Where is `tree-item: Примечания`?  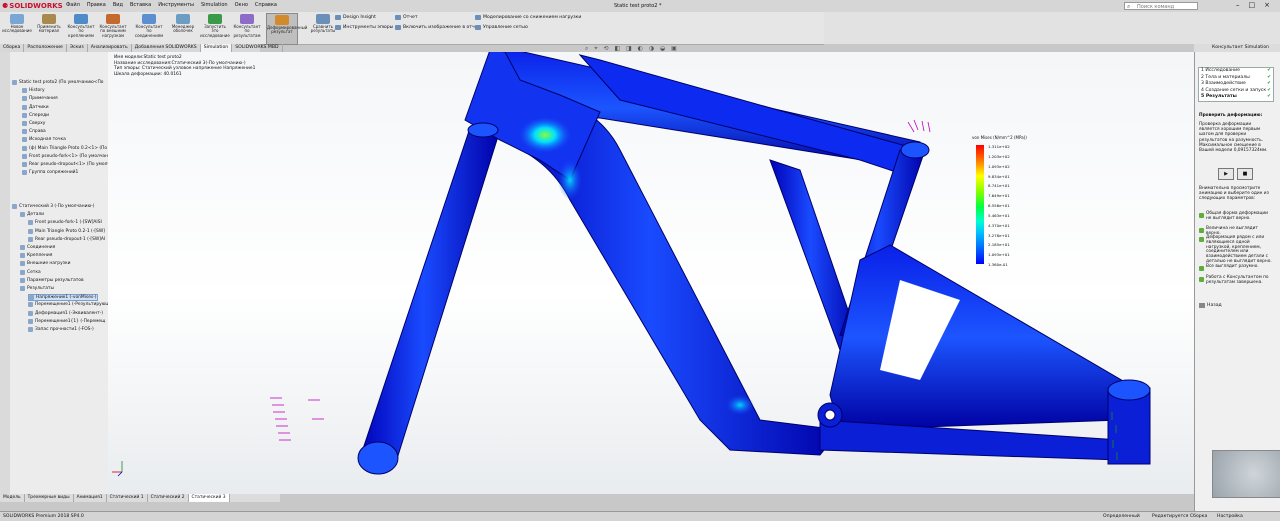
tree-item: Примечания is located at coordinates (40, 99).